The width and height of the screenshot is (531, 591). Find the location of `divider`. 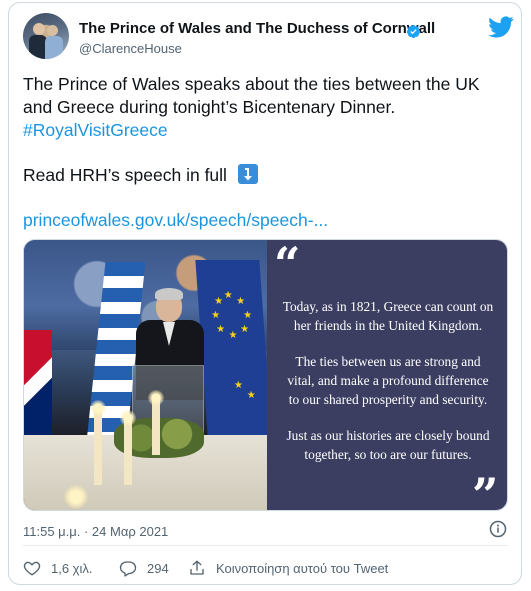

divider is located at coordinates (265, 545).